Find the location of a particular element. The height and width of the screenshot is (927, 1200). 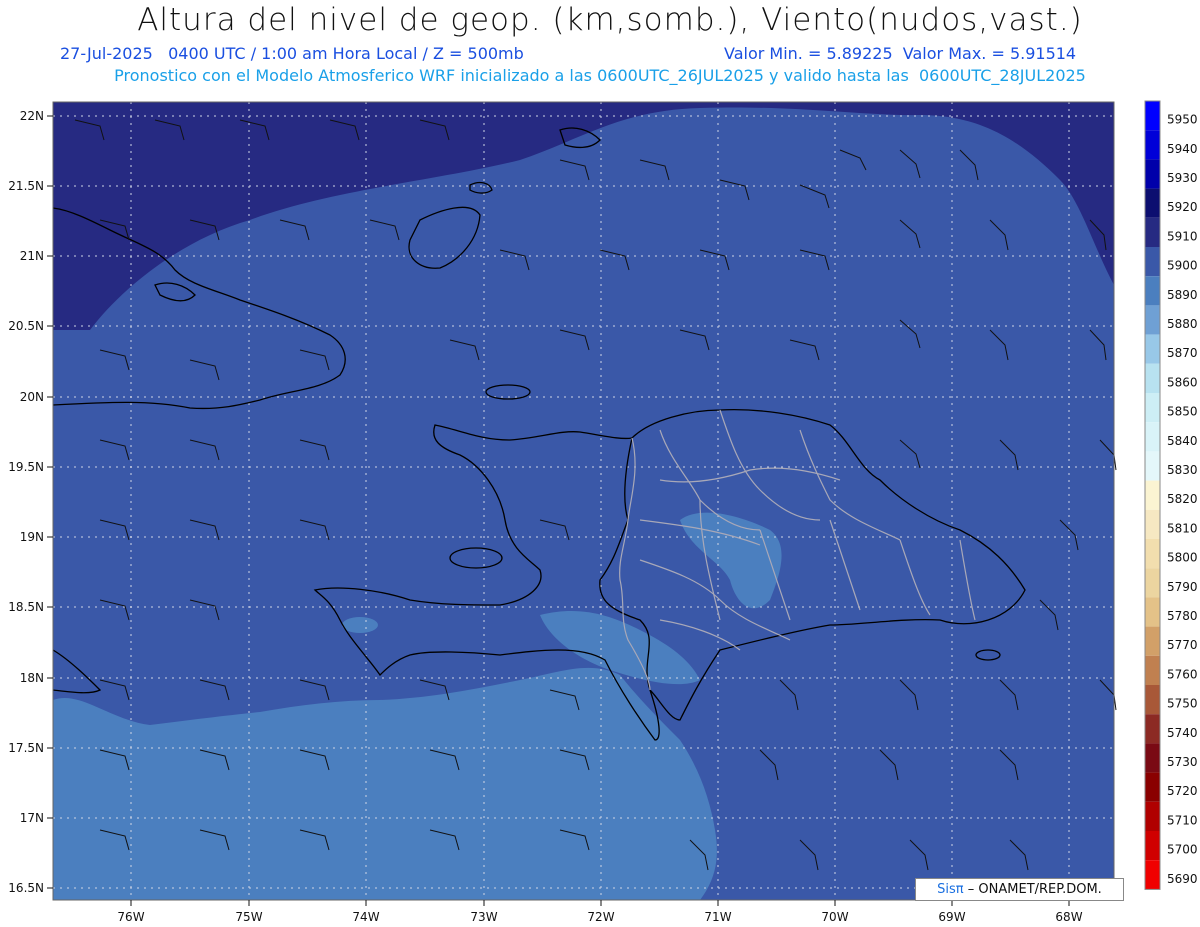

lon-label: 76W is located at coordinates (130, 917).